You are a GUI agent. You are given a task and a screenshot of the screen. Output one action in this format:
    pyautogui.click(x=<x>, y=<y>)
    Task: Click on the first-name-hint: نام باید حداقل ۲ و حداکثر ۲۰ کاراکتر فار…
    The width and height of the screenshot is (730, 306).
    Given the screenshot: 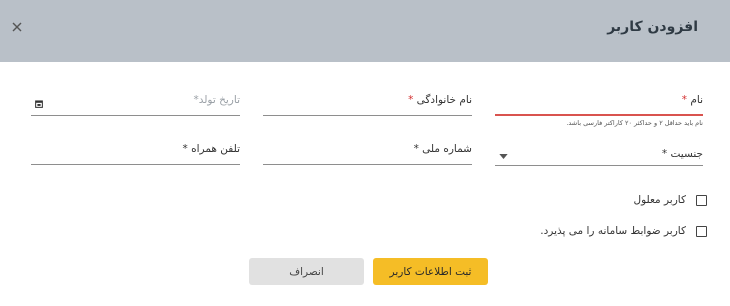 What is the action you would take?
    pyautogui.click(x=634, y=123)
    